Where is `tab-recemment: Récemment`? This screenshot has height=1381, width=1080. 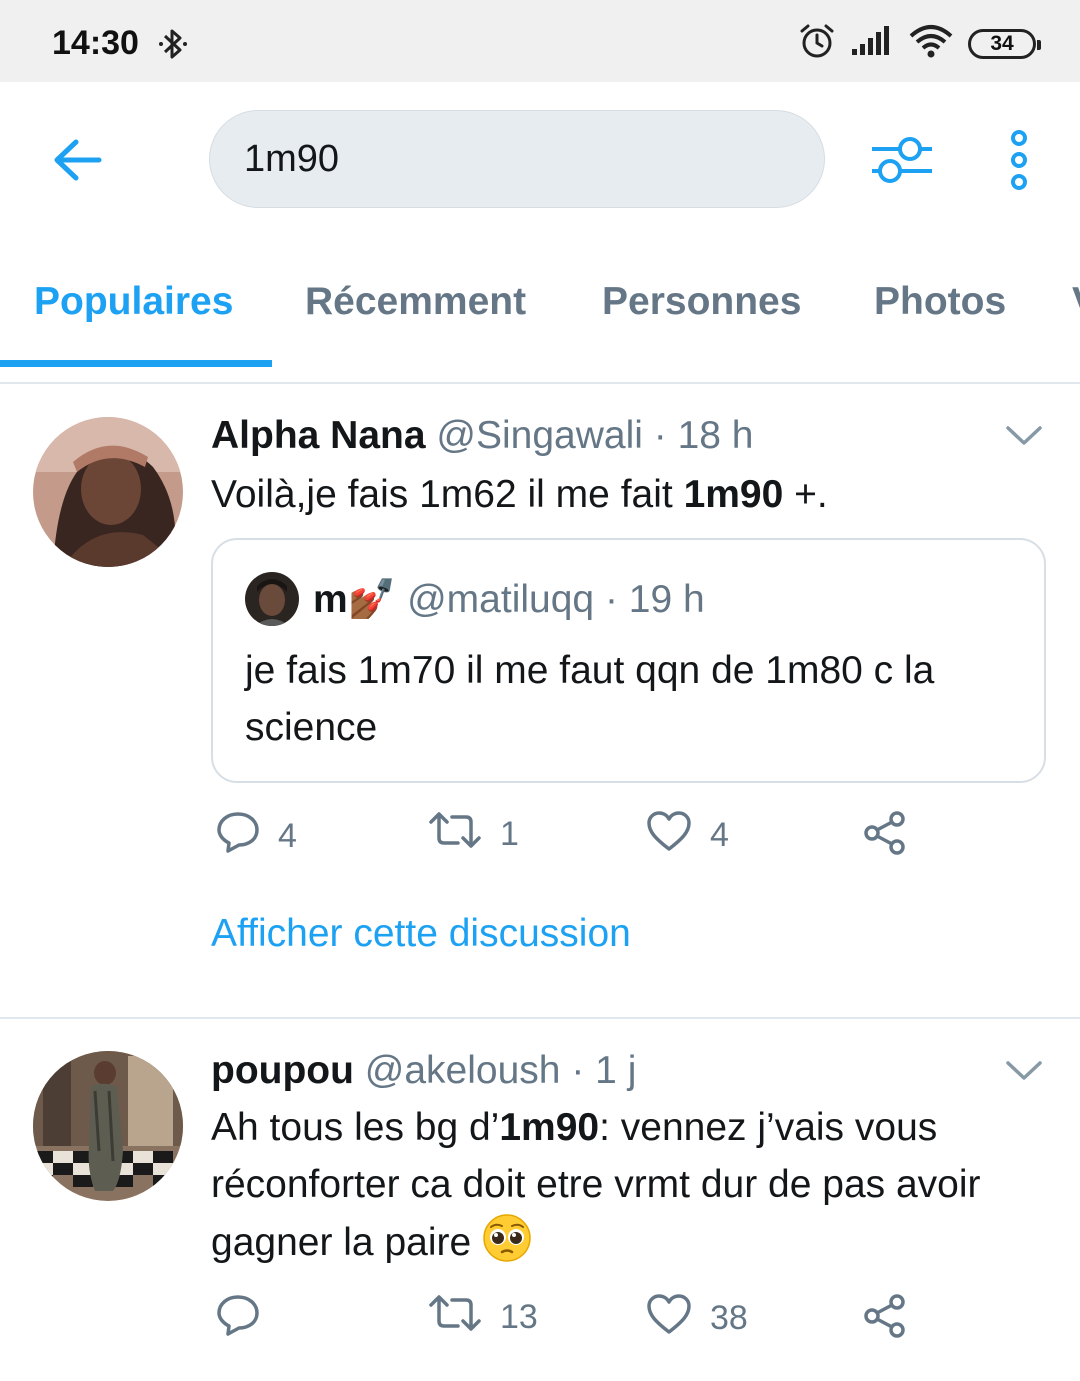
tab-recemment: Récemment is located at coordinates (415, 302).